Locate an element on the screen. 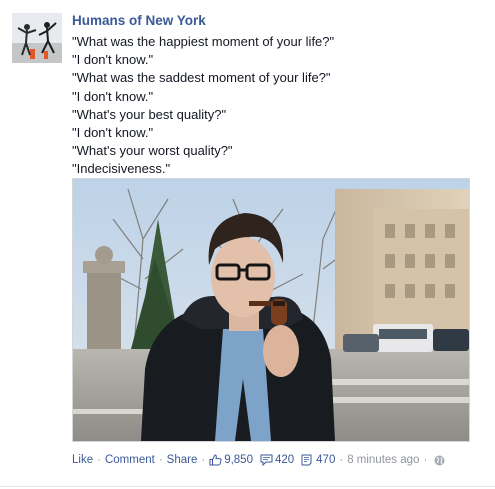  like-link: Like is located at coordinates (82, 460).